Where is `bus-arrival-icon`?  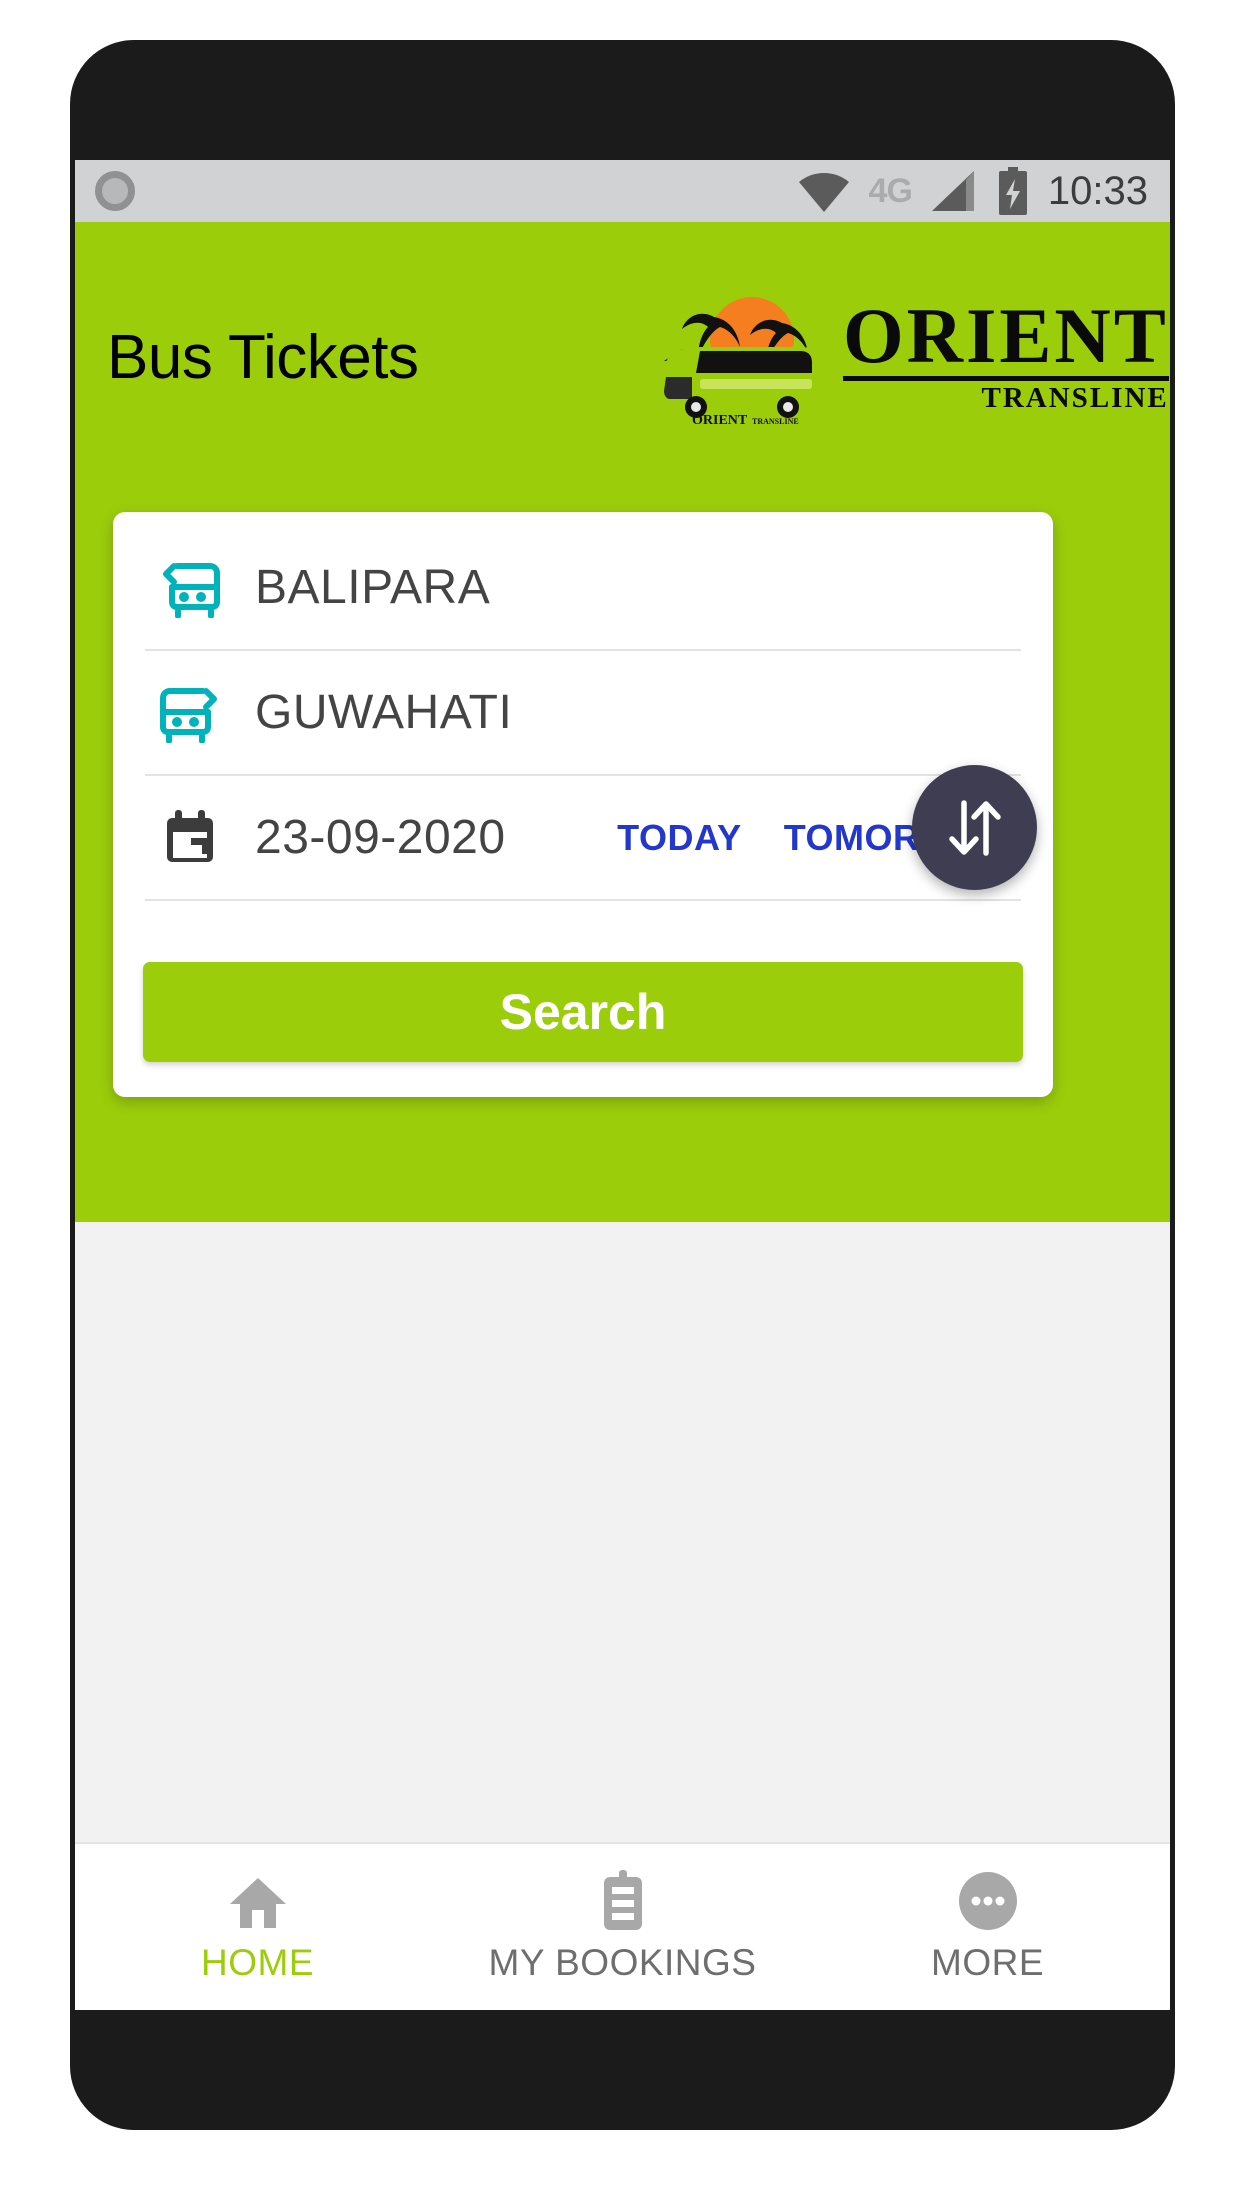 bus-arrival-icon is located at coordinates (190, 713).